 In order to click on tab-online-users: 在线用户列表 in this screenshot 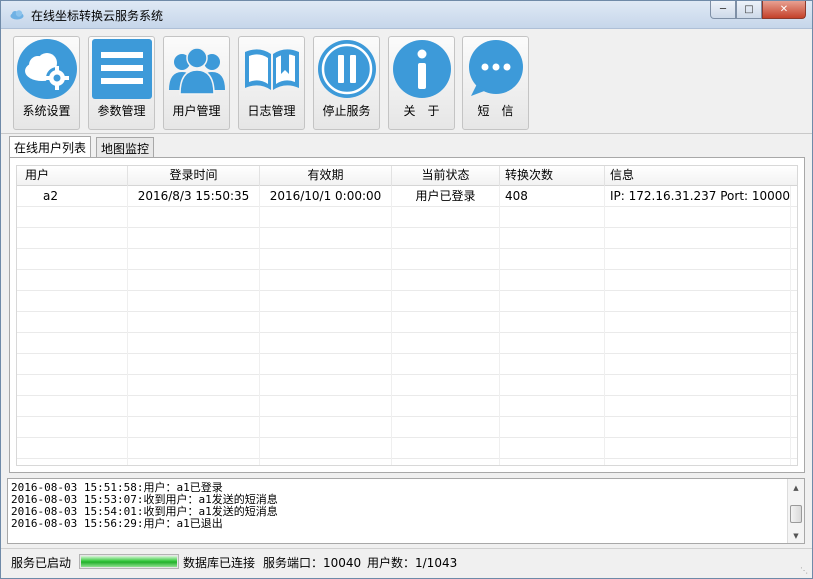, I will do `click(50, 146)`.